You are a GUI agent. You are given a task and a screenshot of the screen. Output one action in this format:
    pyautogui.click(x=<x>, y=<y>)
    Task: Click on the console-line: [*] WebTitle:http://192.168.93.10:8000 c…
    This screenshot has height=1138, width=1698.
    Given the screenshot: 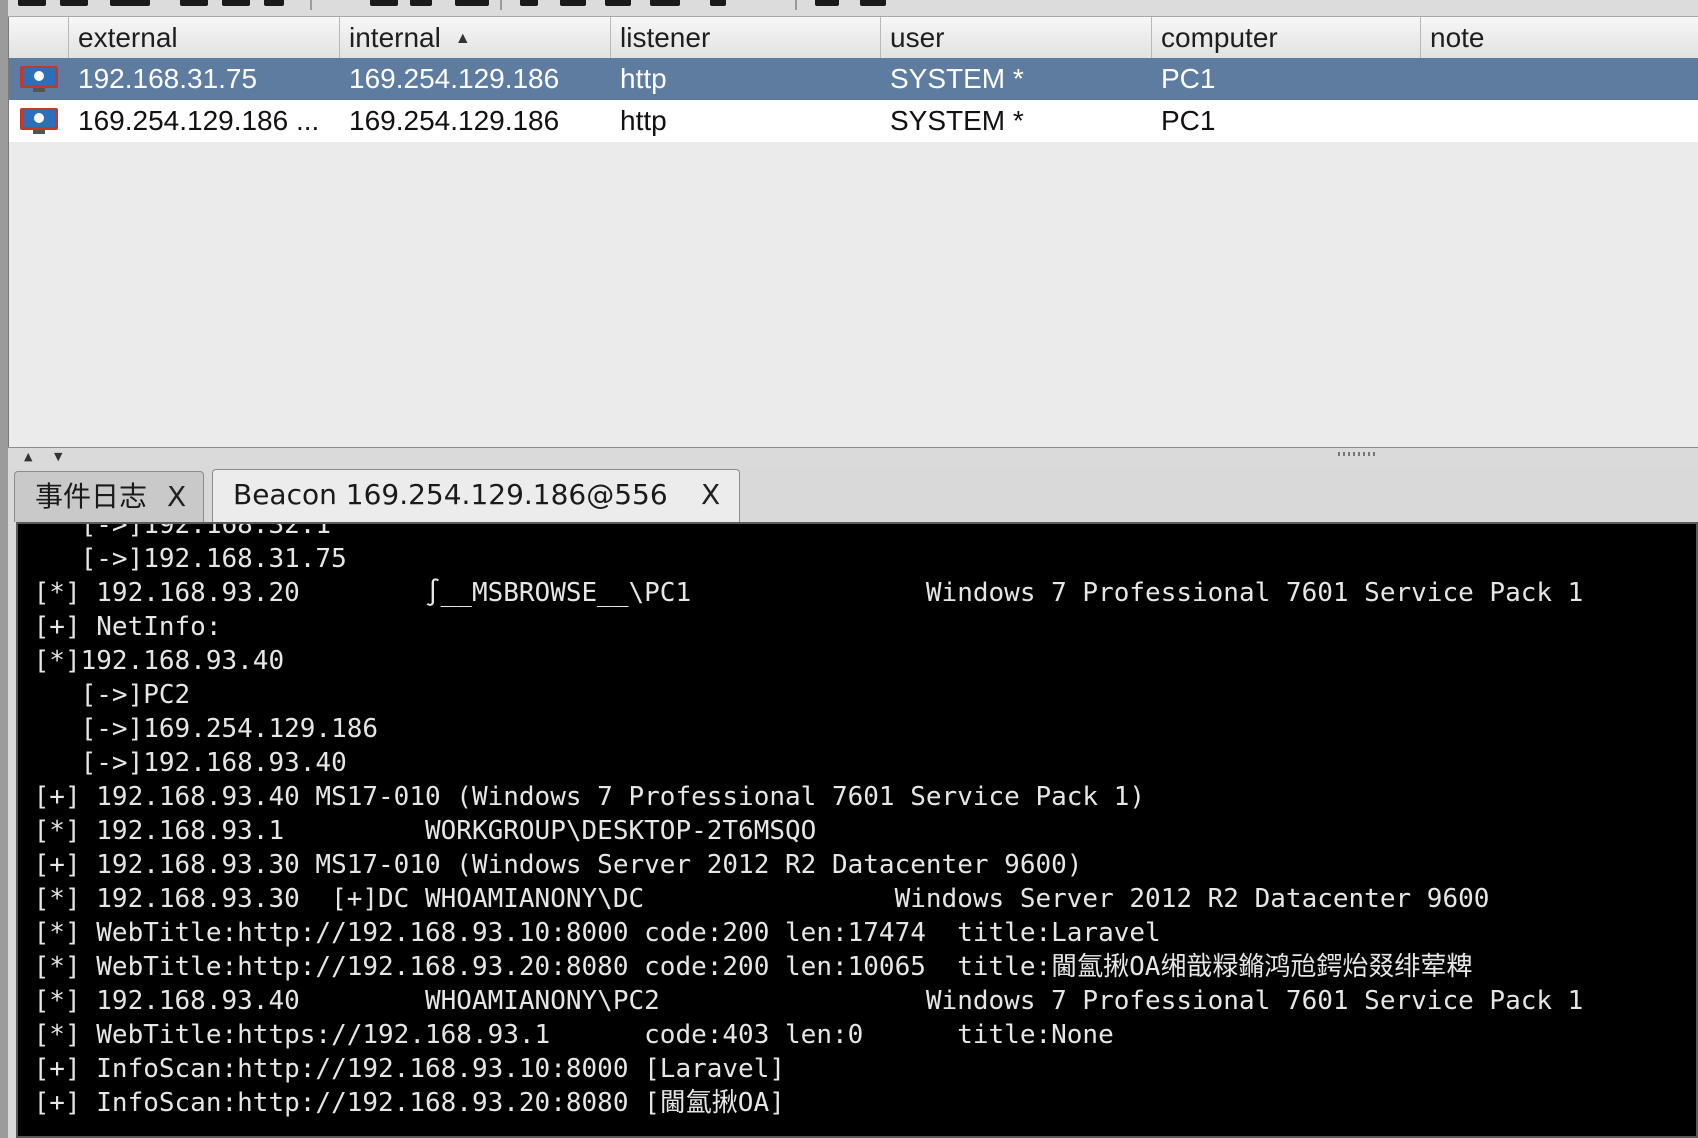 What is the action you would take?
    pyautogui.click(x=589, y=933)
    